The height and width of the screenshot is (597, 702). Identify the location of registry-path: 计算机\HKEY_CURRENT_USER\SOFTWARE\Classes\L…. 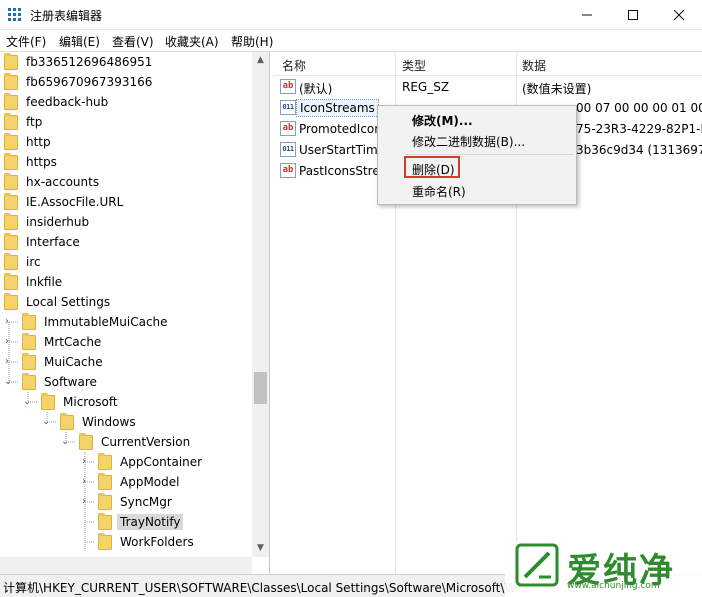
(260, 588).